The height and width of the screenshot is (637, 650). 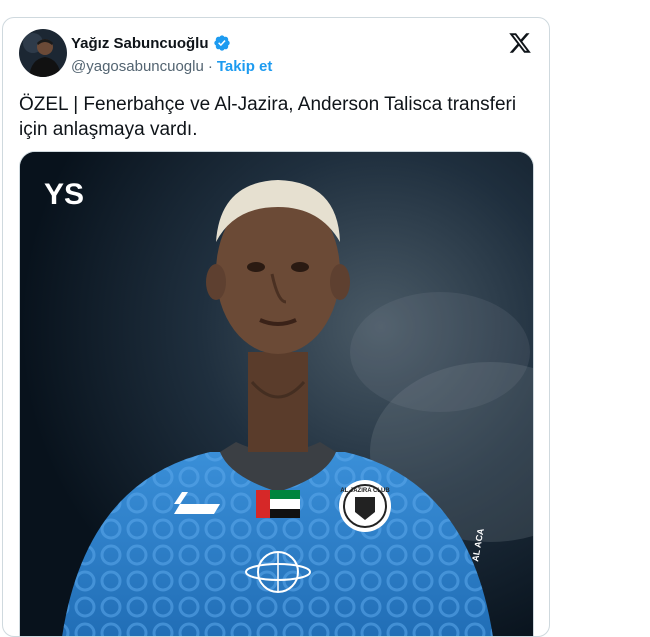 What do you see at coordinates (365, 491) in the screenshot?
I see `club-crest-text: AL JAZIRA CLUB` at bounding box center [365, 491].